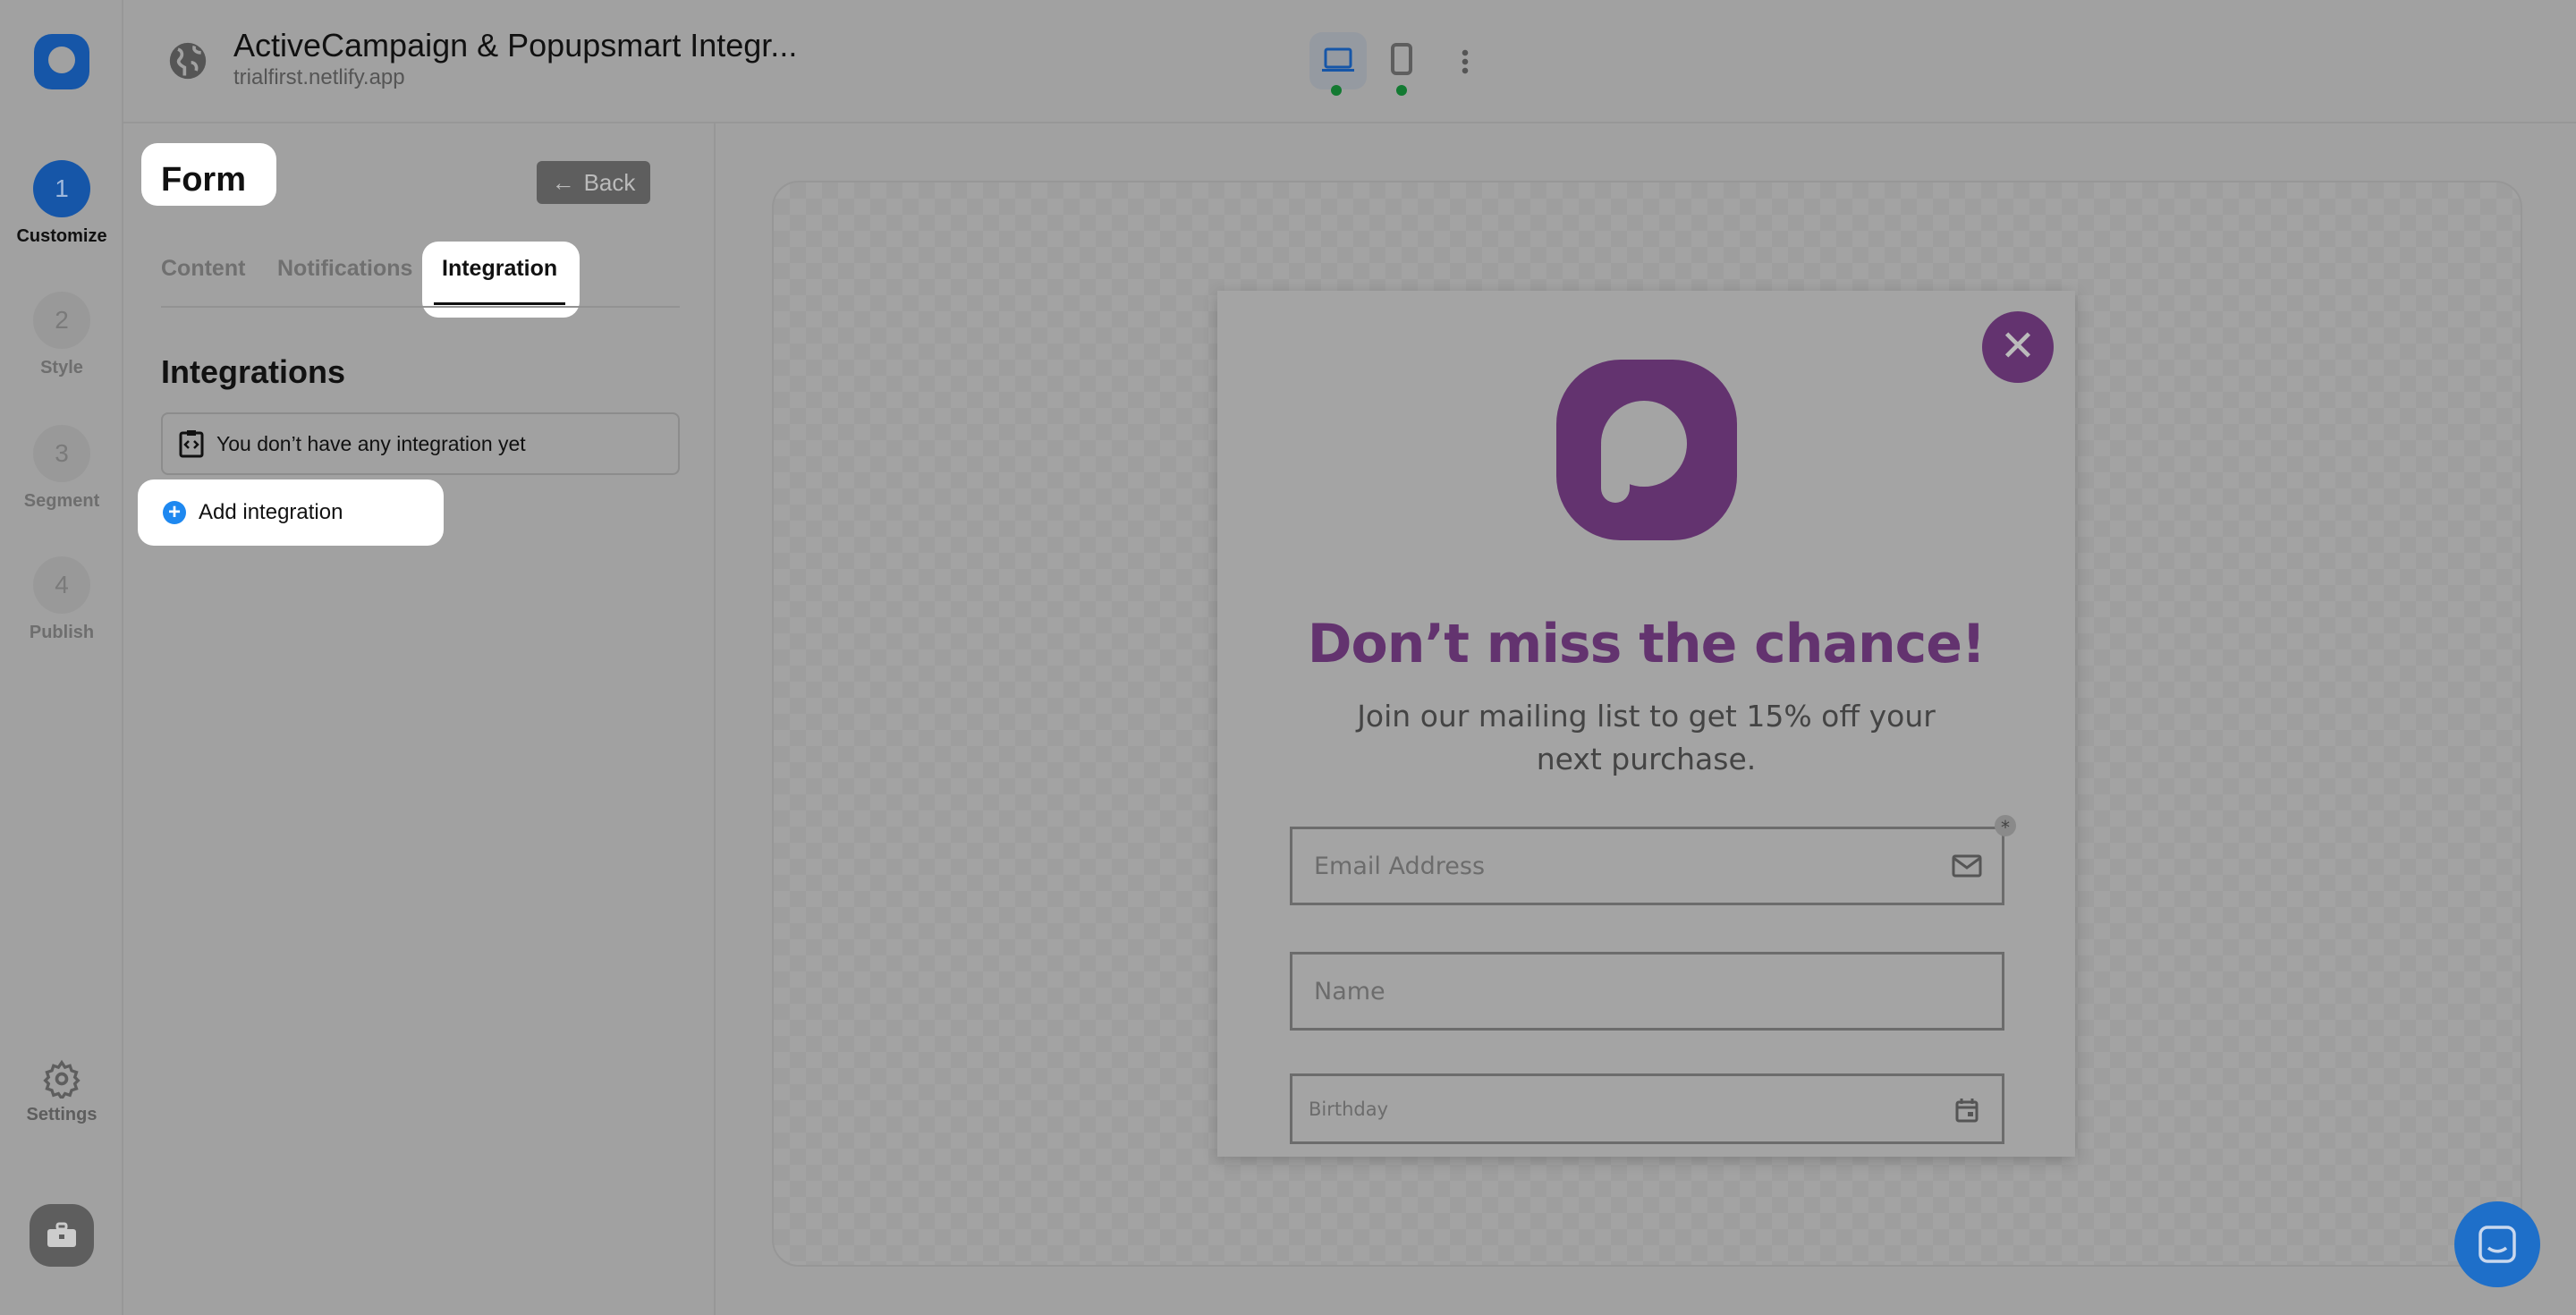  I want to click on active-tab-underline, so click(499, 303).